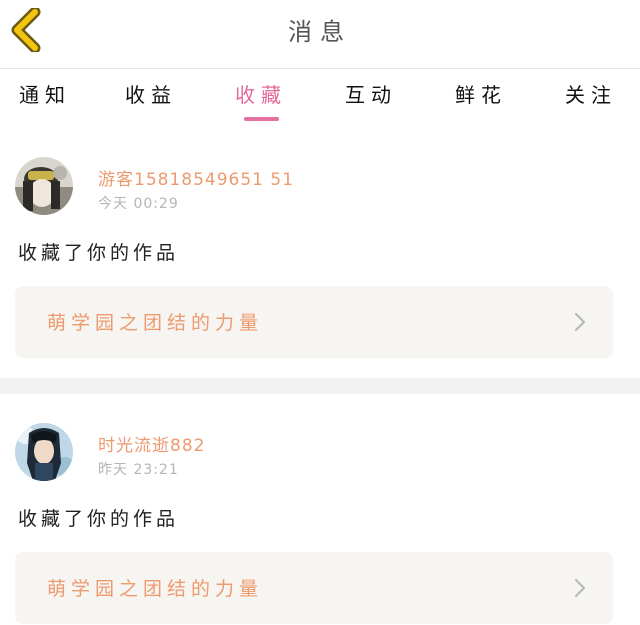 This screenshot has width=640, height=625. Describe the element at coordinates (320, 95) in the screenshot. I see `tab-bar: 通知 收益 收藏 互动 鲜花 关注` at that location.